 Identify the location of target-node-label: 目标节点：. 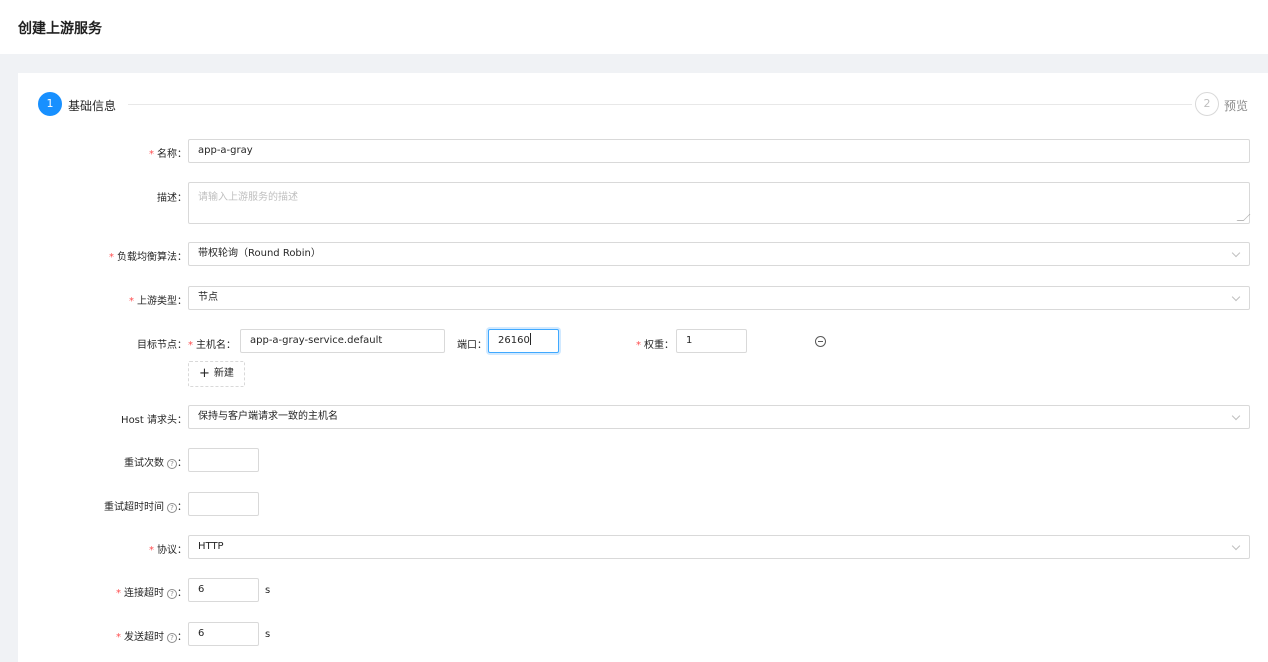
(162, 345).